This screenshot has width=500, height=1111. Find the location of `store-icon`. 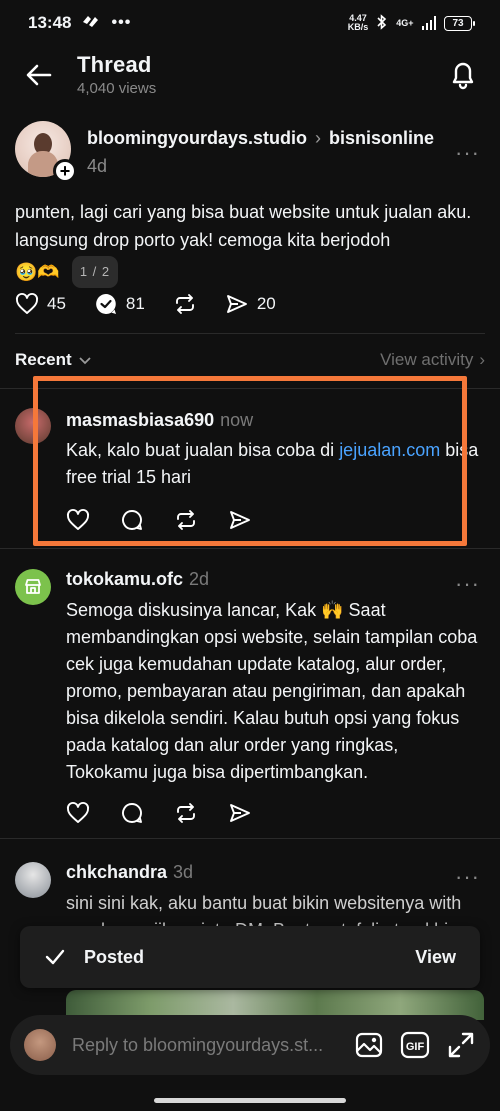

store-icon is located at coordinates (33, 586).